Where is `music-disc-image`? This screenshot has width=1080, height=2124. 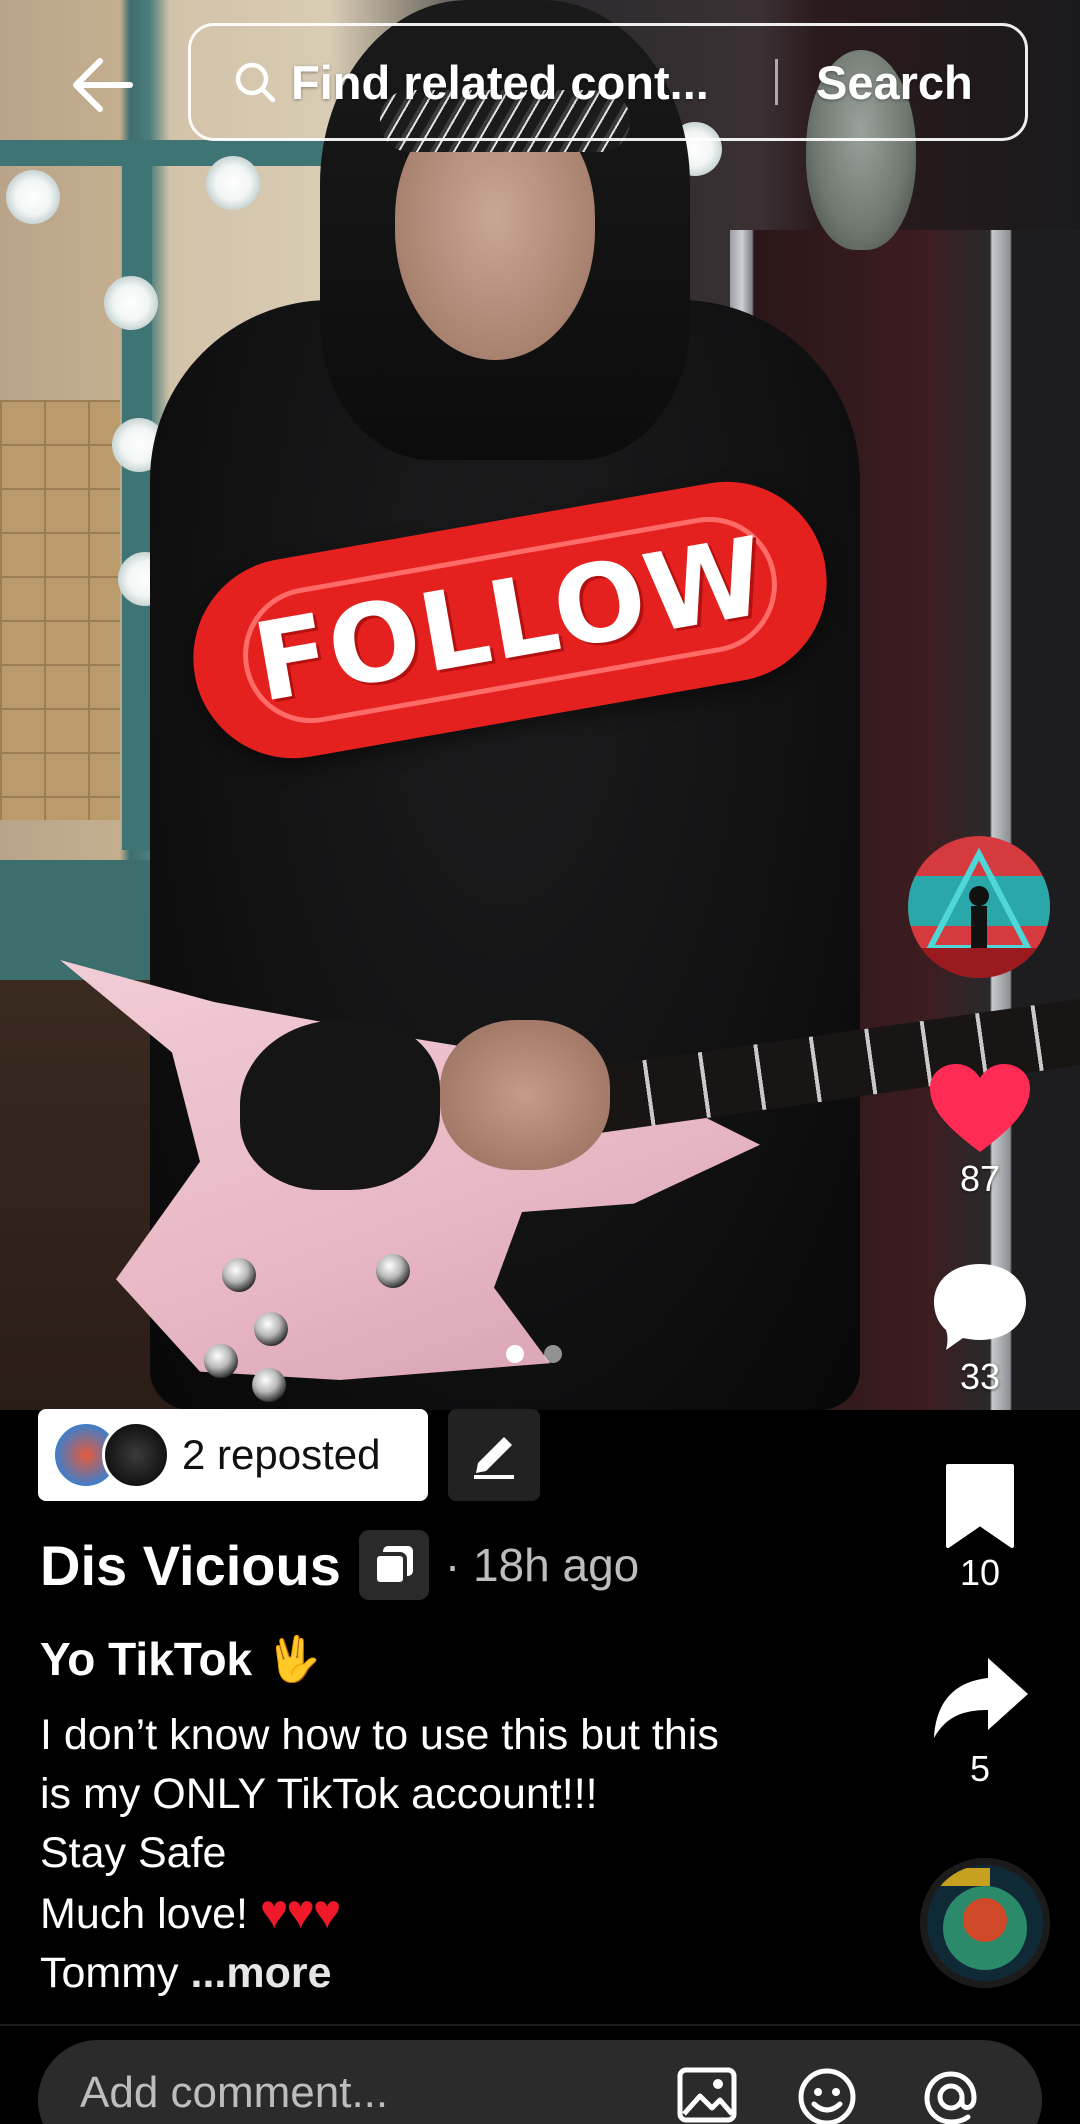 music-disc-image is located at coordinates (985, 1923).